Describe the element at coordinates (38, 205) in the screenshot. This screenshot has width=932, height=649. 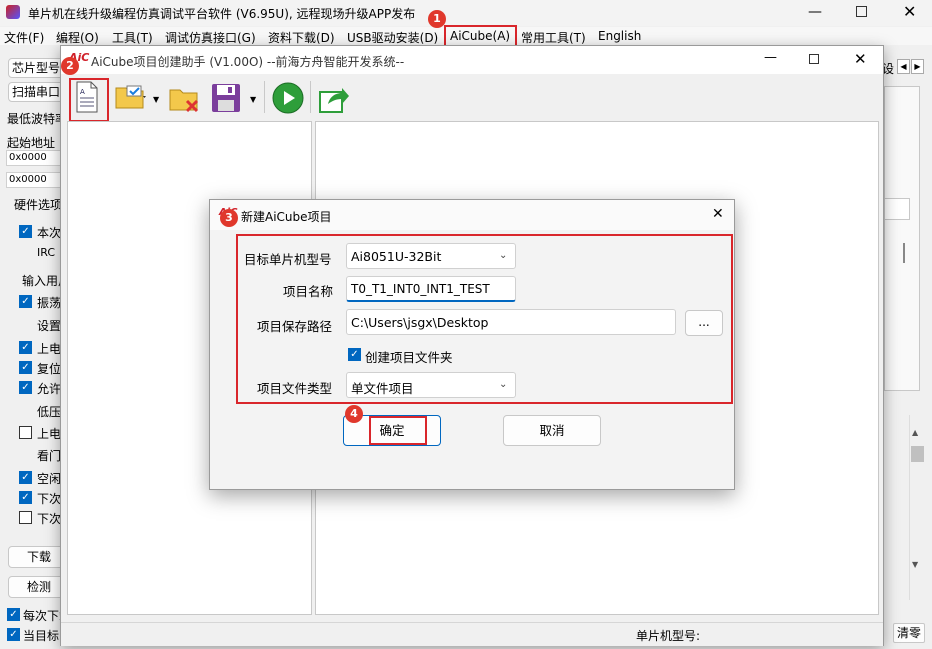
I see `hardware-label: 硬件选项` at that location.